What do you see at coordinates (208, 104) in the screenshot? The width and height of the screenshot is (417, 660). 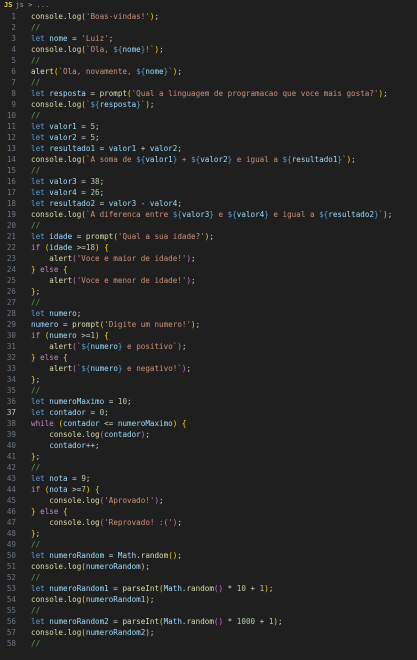 I see `code-line: 9 console.log(`${resposta}`);` at bounding box center [208, 104].